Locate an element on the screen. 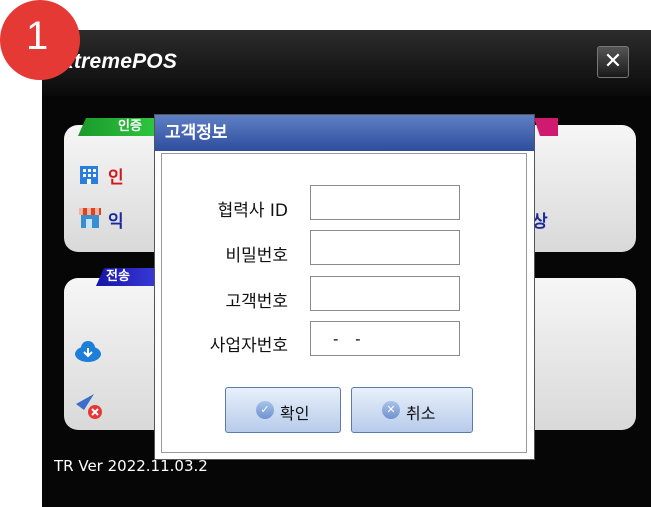 The image size is (651, 507). app-logo: •• xtremePOS is located at coordinates (120, 57).